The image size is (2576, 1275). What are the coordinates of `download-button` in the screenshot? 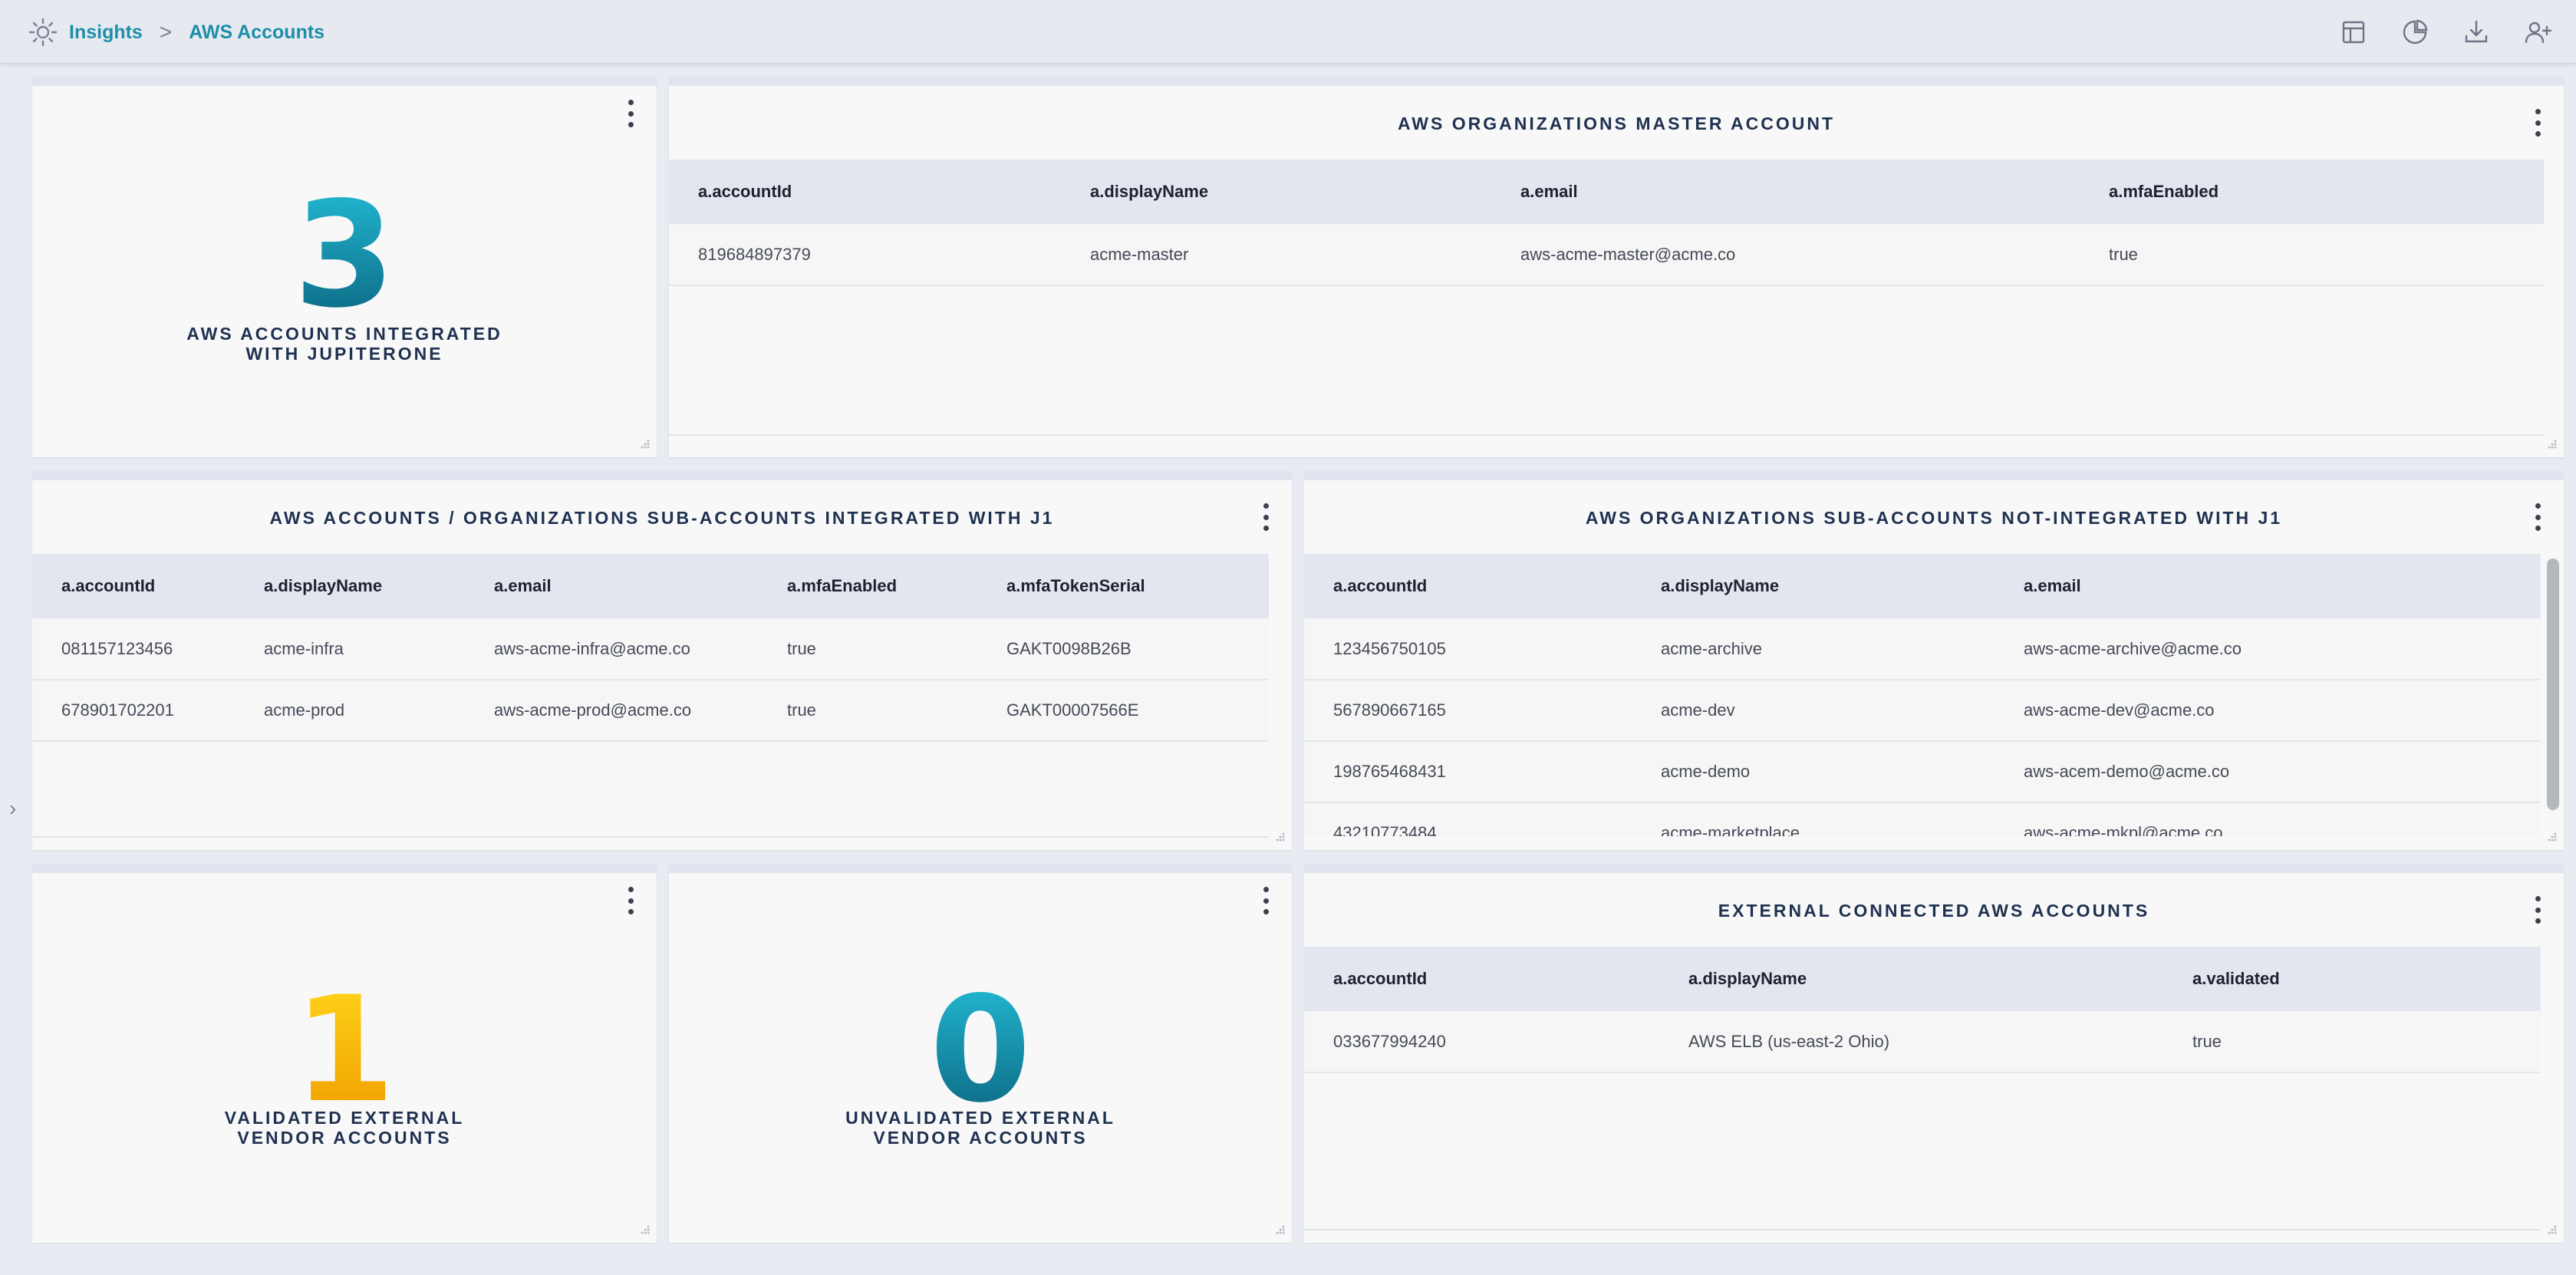 It's located at (2476, 32).